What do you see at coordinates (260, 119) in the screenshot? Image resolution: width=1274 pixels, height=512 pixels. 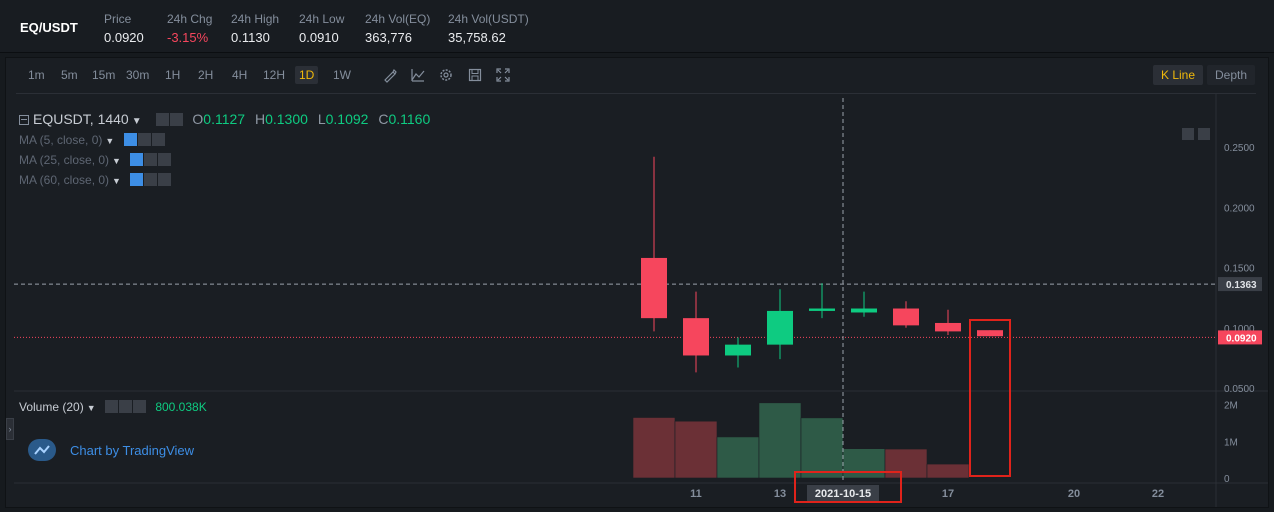 I see `ohlc-high-key: H` at bounding box center [260, 119].